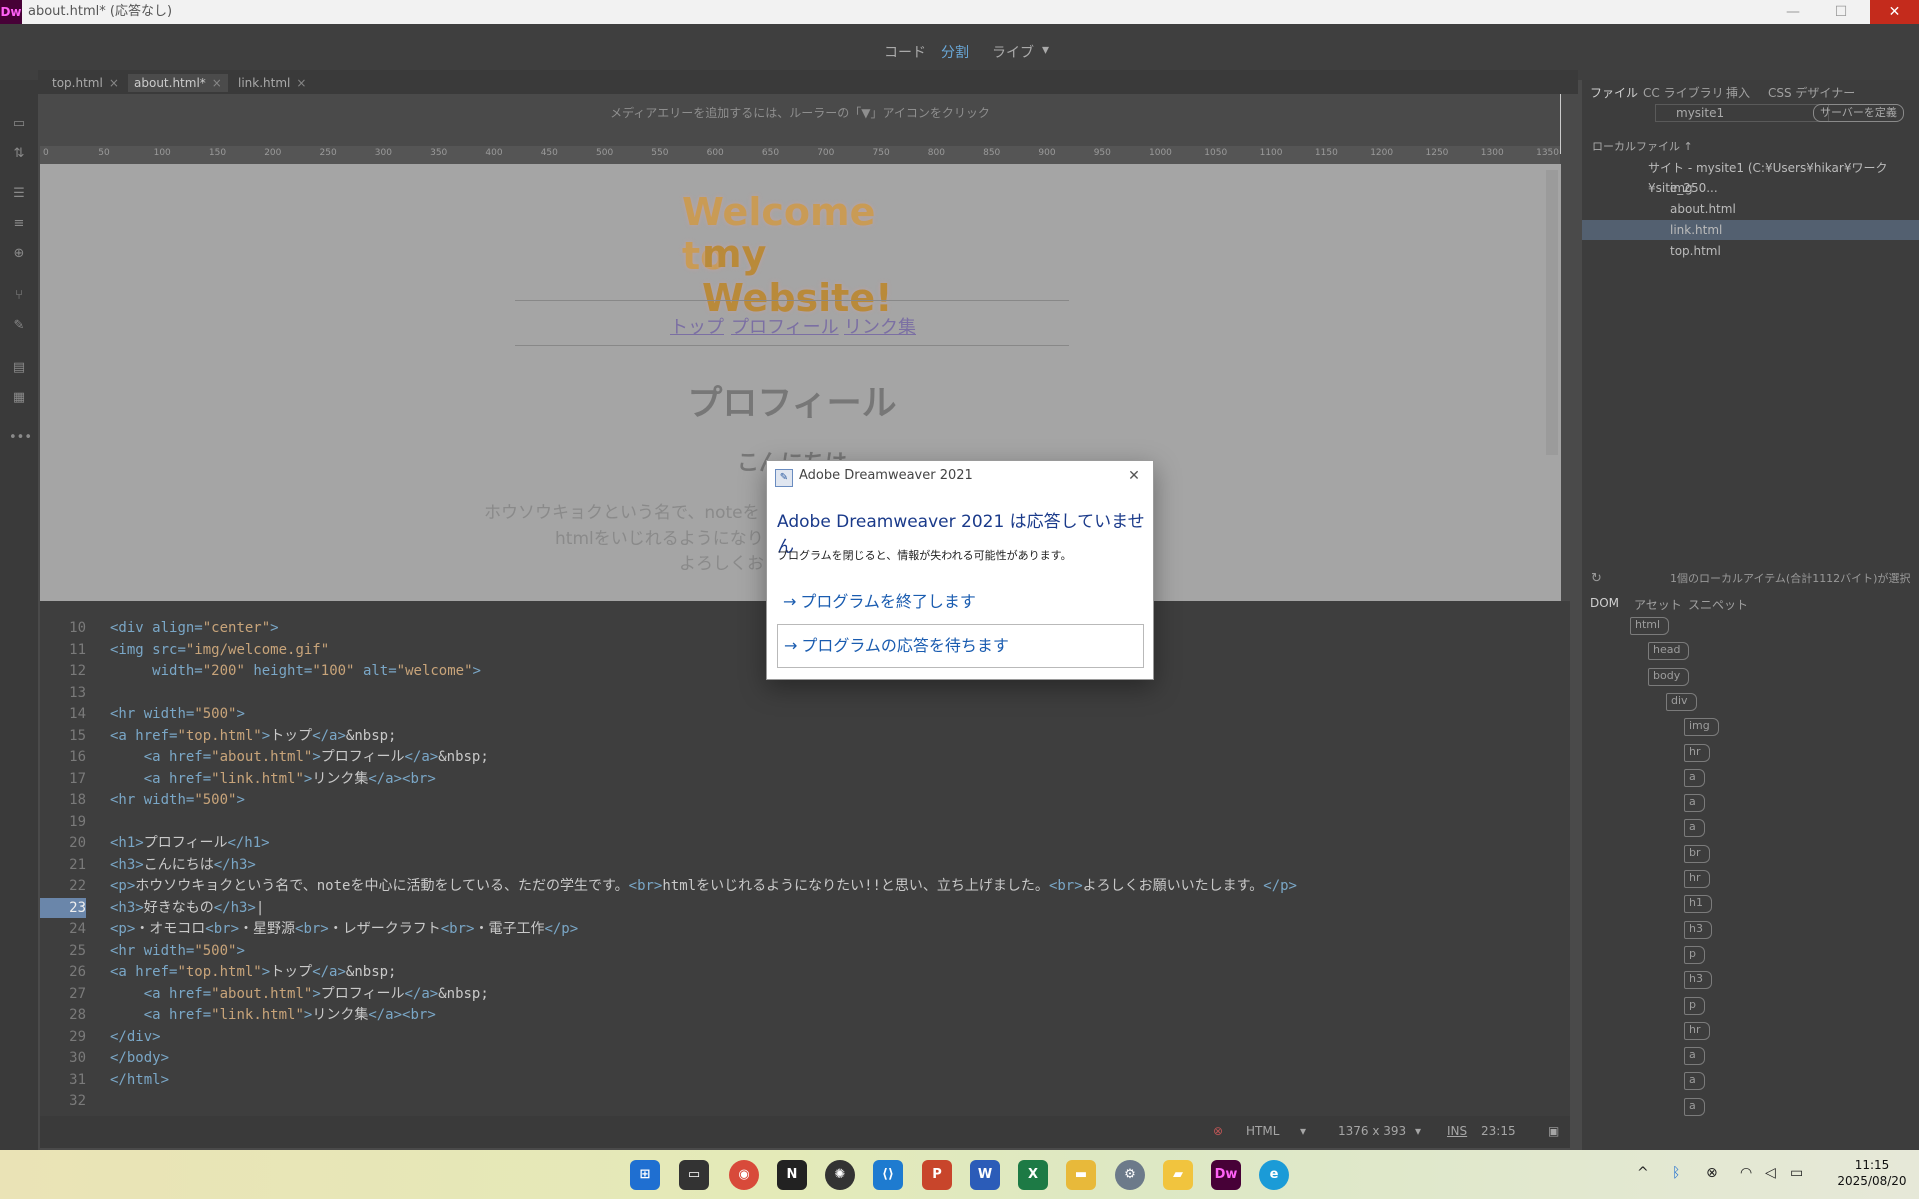 The height and width of the screenshot is (1199, 1919). Describe the element at coordinates (955, 52) in the screenshot. I see `split-view-button: 分割` at that location.